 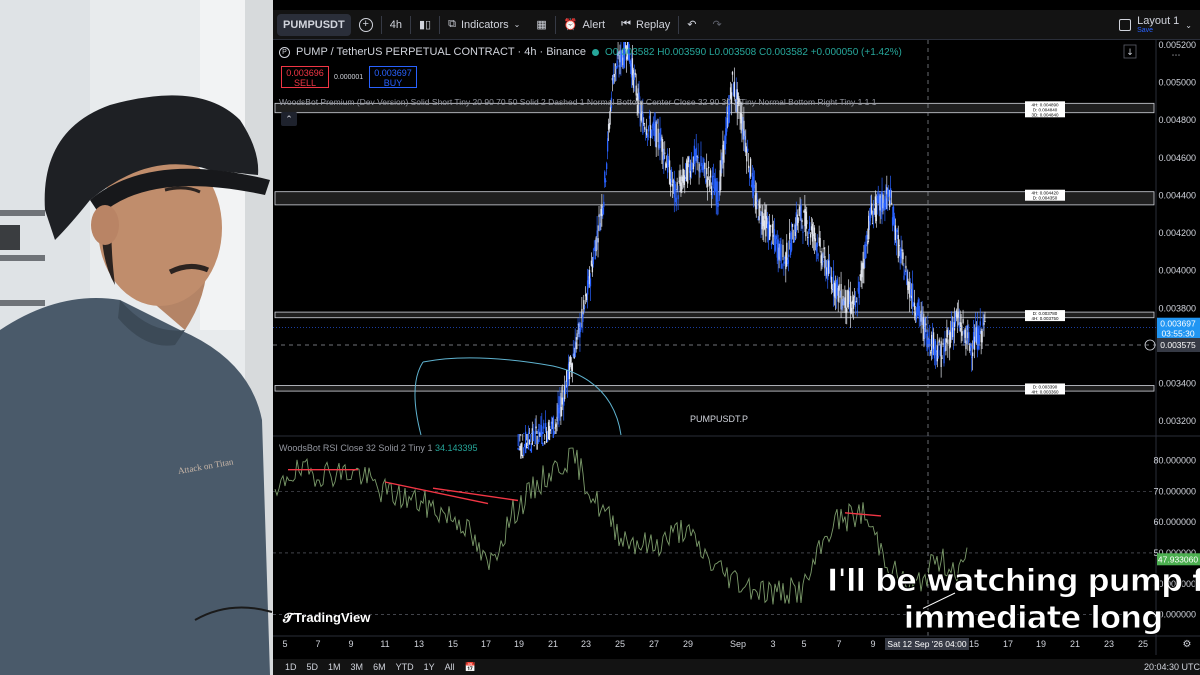 What do you see at coordinates (470, 667) in the screenshot?
I see `date-range-icon: 📅` at bounding box center [470, 667].